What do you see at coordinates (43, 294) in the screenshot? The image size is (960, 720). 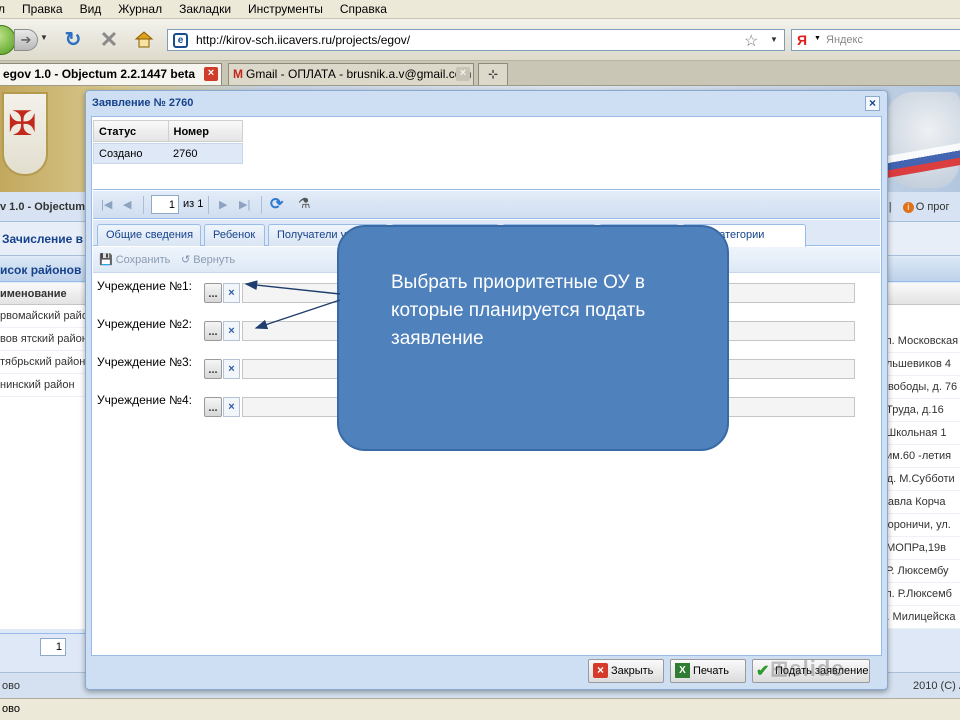 I see `districts-column-header: именование` at bounding box center [43, 294].